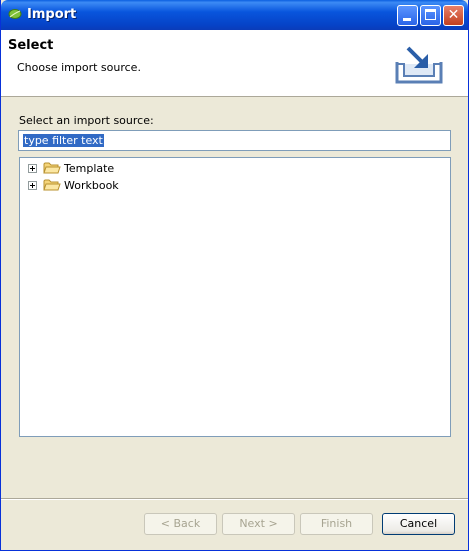  What do you see at coordinates (86, 120) in the screenshot?
I see `source-label: Select an import source:` at bounding box center [86, 120].